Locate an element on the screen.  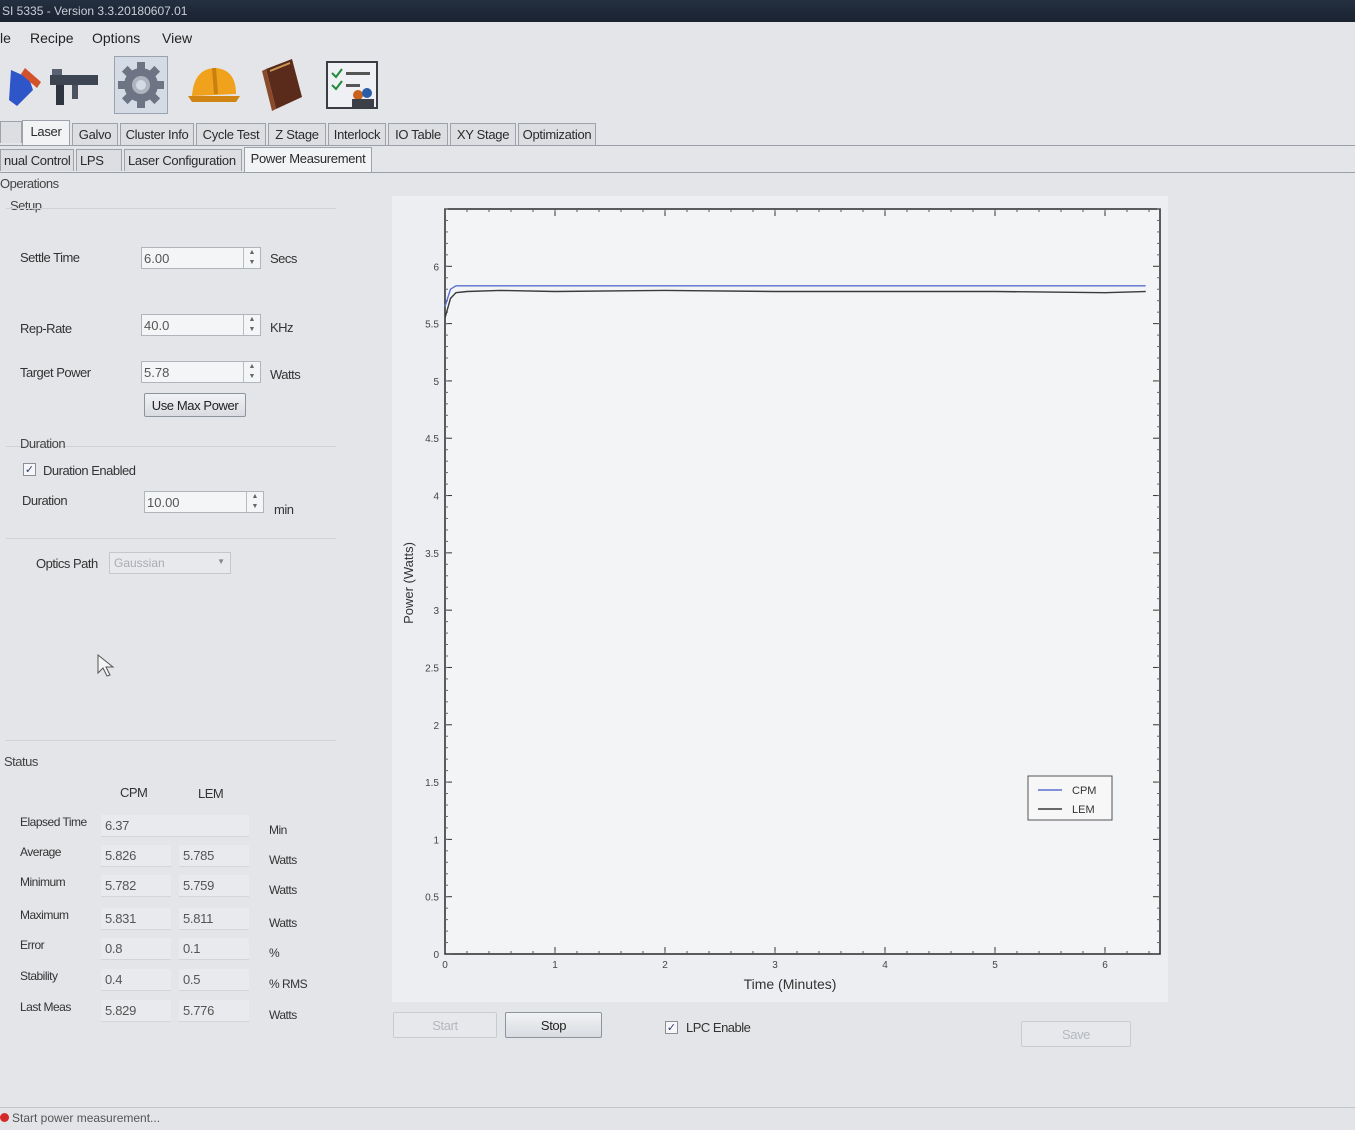
status-cpm-value: 6.37 is located at coordinates (175, 826).